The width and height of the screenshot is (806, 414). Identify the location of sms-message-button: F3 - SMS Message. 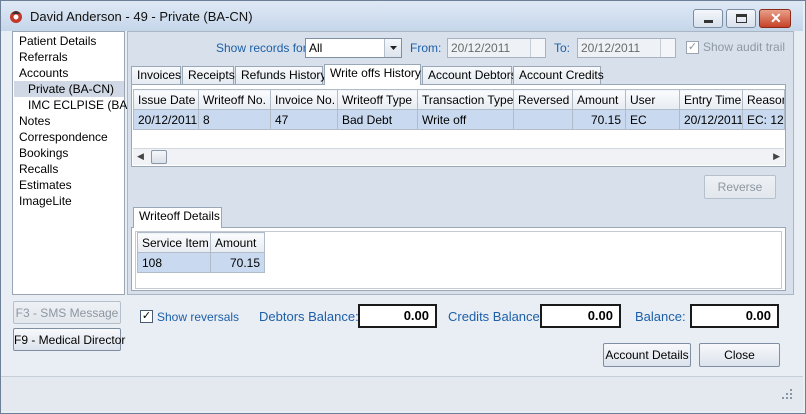
(67, 312).